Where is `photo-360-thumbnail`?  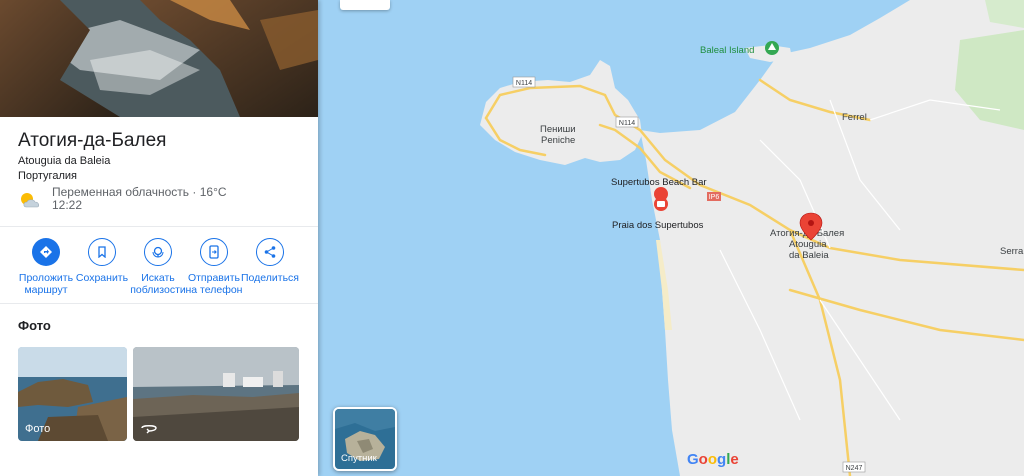
photo-360-thumbnail is located at coordinates (216, 394).